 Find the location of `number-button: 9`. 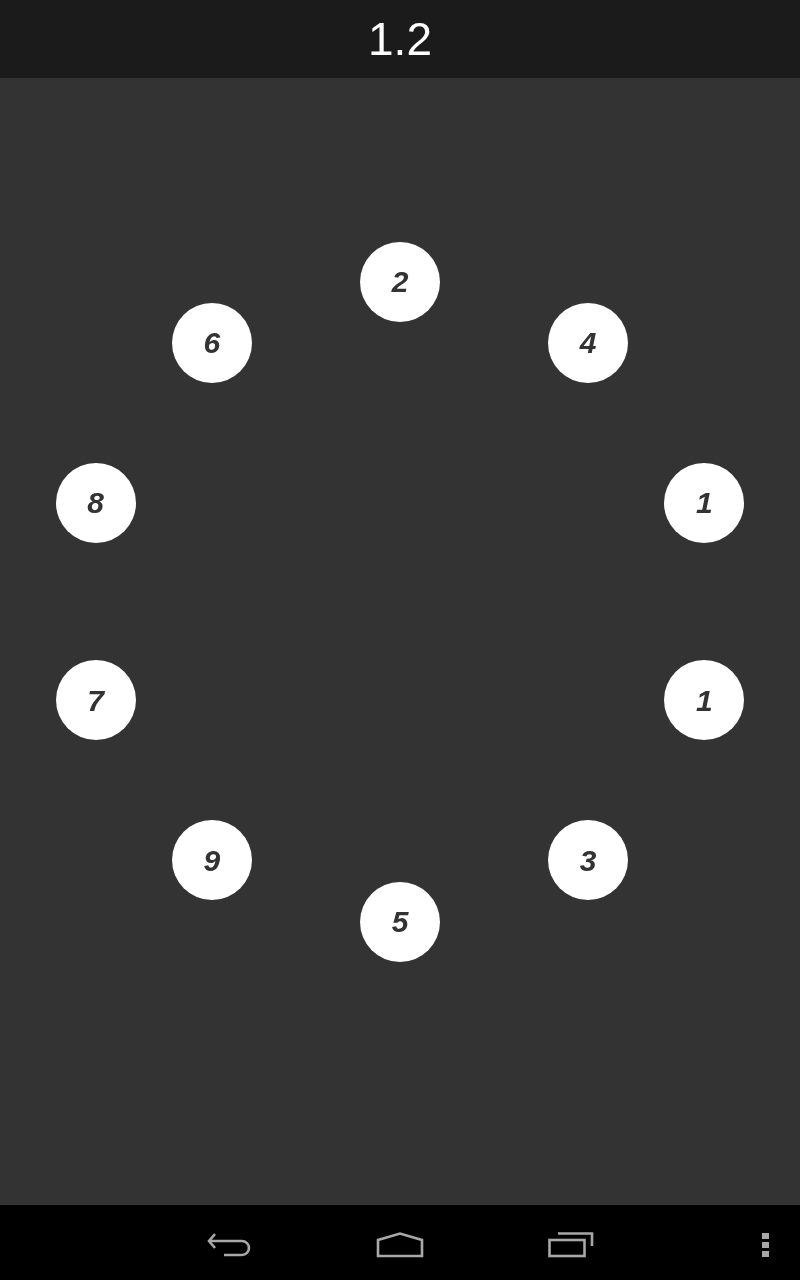

number-button: 9 is located at coordinates (211, 860).